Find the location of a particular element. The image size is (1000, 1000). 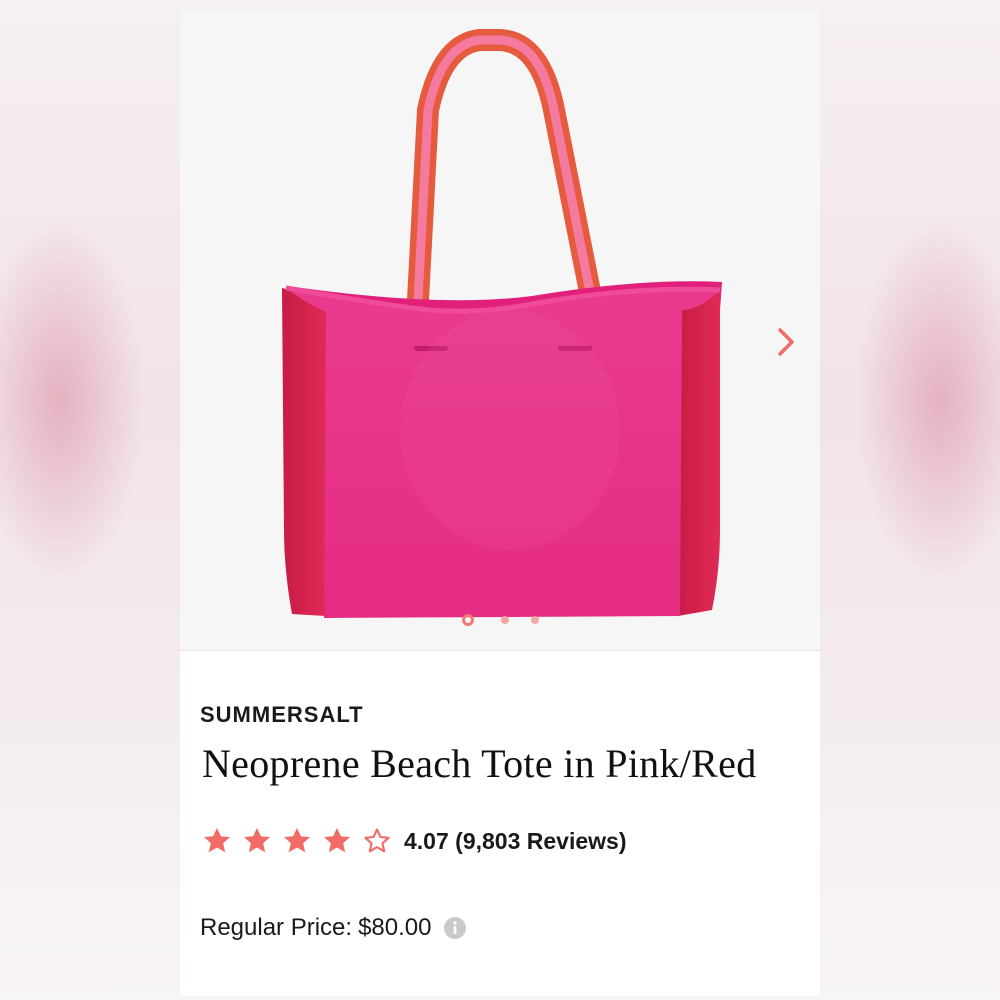

rating-row: 4.07 (9,803 Reviews) is located at coordinates (413, 841).